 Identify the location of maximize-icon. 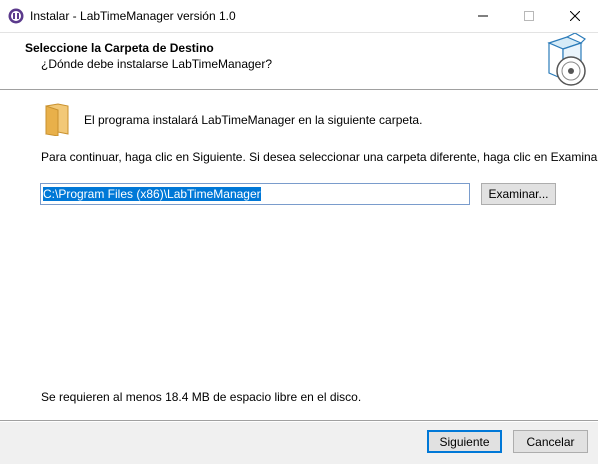
(529, 15).